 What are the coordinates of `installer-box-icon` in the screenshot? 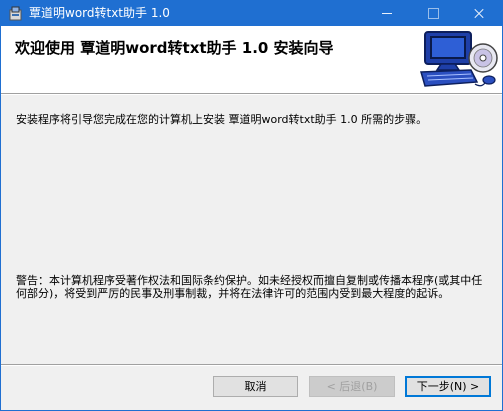 It's located at (15, 13).